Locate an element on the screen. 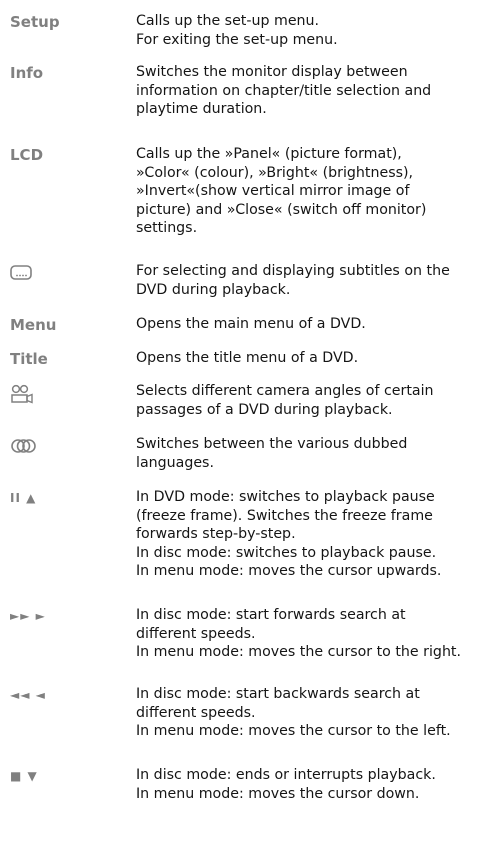 This screenshot has width=488, height=845. audio-language-icon is located at coordinates (25, 448).